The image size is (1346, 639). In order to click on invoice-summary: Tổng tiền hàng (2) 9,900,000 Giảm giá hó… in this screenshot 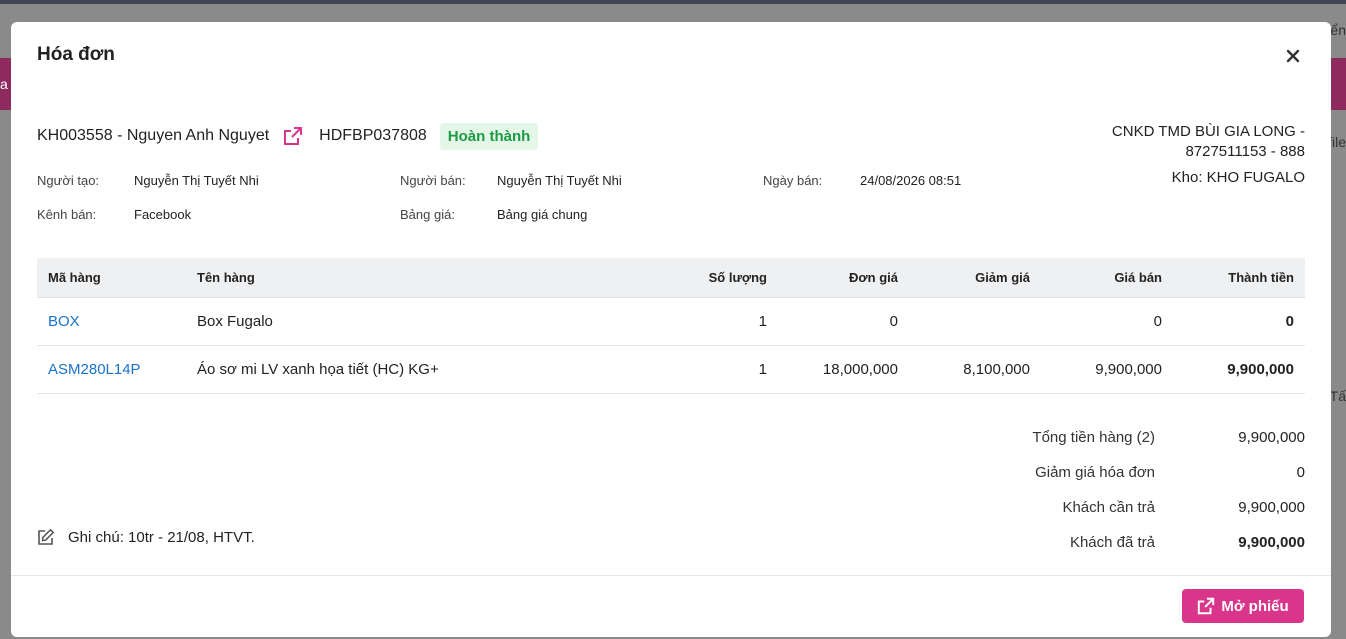, I will do `click(1140, 490)`.